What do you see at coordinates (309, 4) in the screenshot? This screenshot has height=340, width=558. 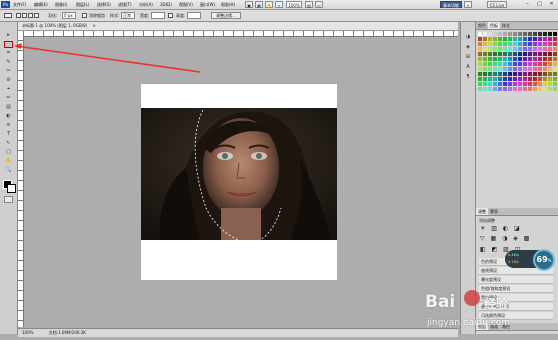 I see `arrange-docs-icon: ▤` at bounding box center [309, 4].